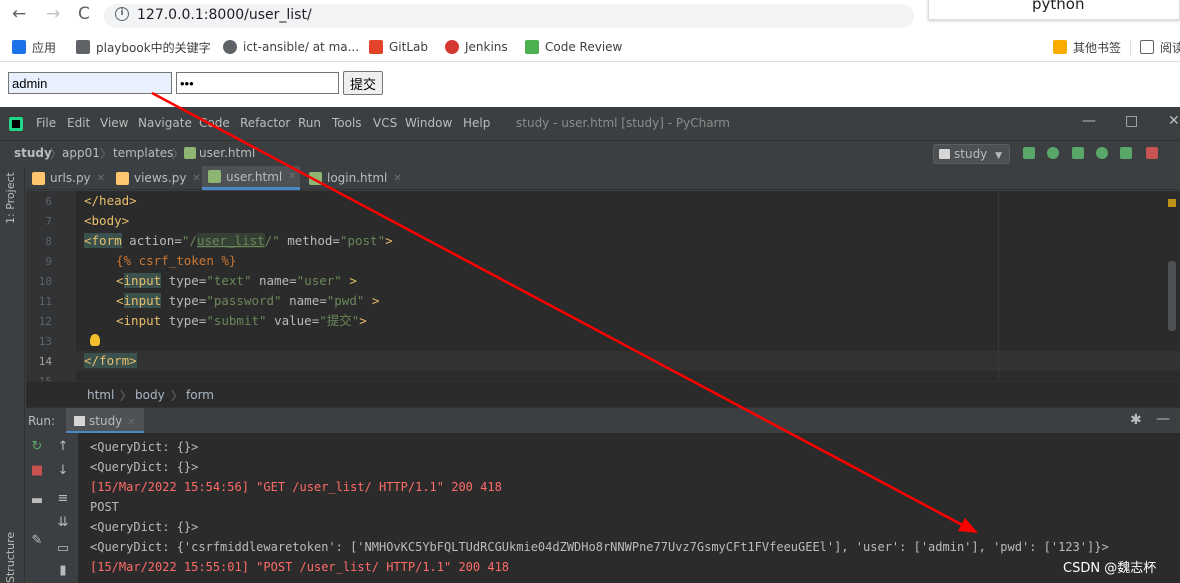 This screenshot has height=583, width=1180. What do you see at coordinates (1172, 203) in the screenshot?
I see `inspection-status-icon` at bounding box center [1172, 203].